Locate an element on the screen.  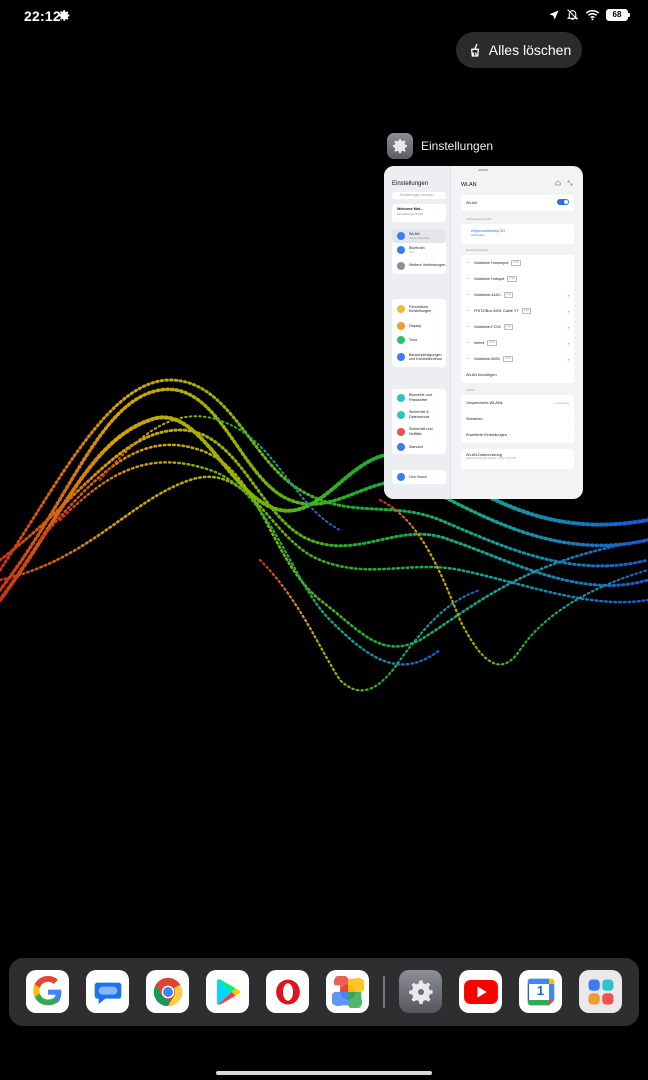
dock-app-play-store is located at coordinates (227, 991).